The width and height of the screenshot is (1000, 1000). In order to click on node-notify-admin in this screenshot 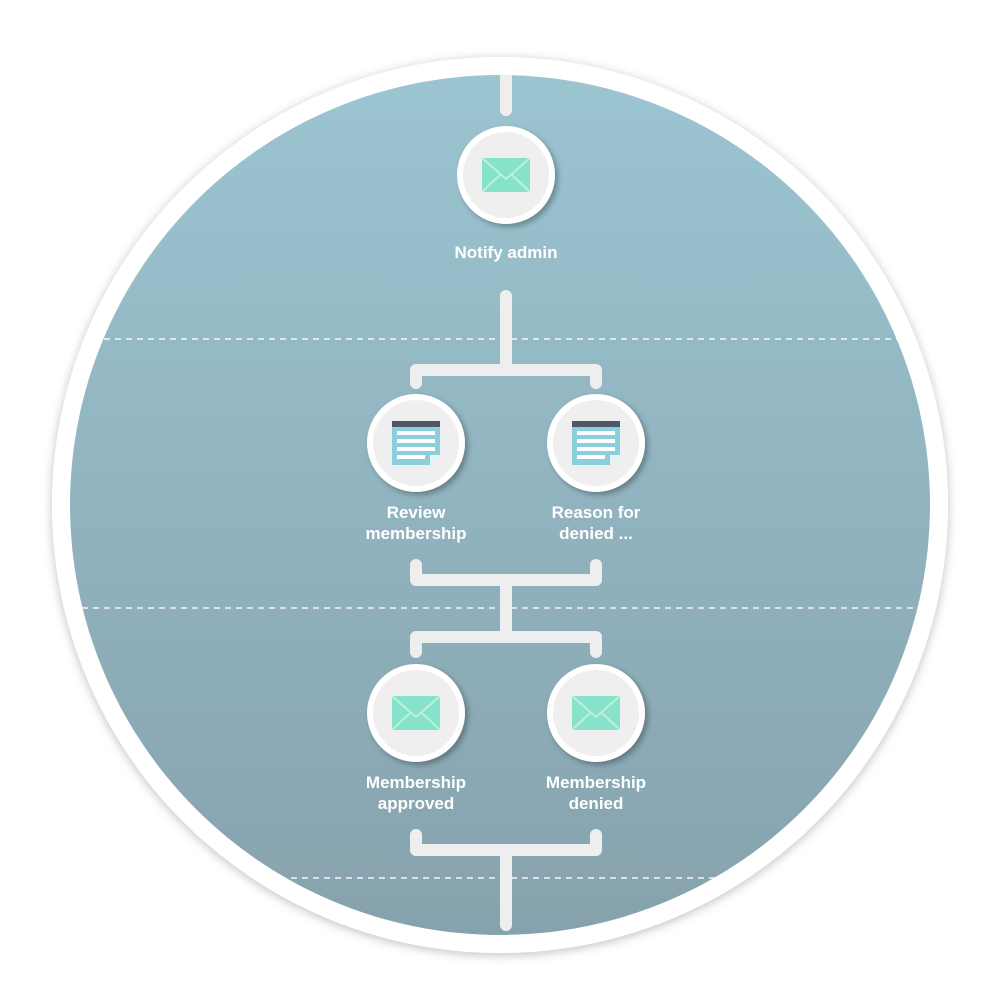, I will do `click(506, 175)`.